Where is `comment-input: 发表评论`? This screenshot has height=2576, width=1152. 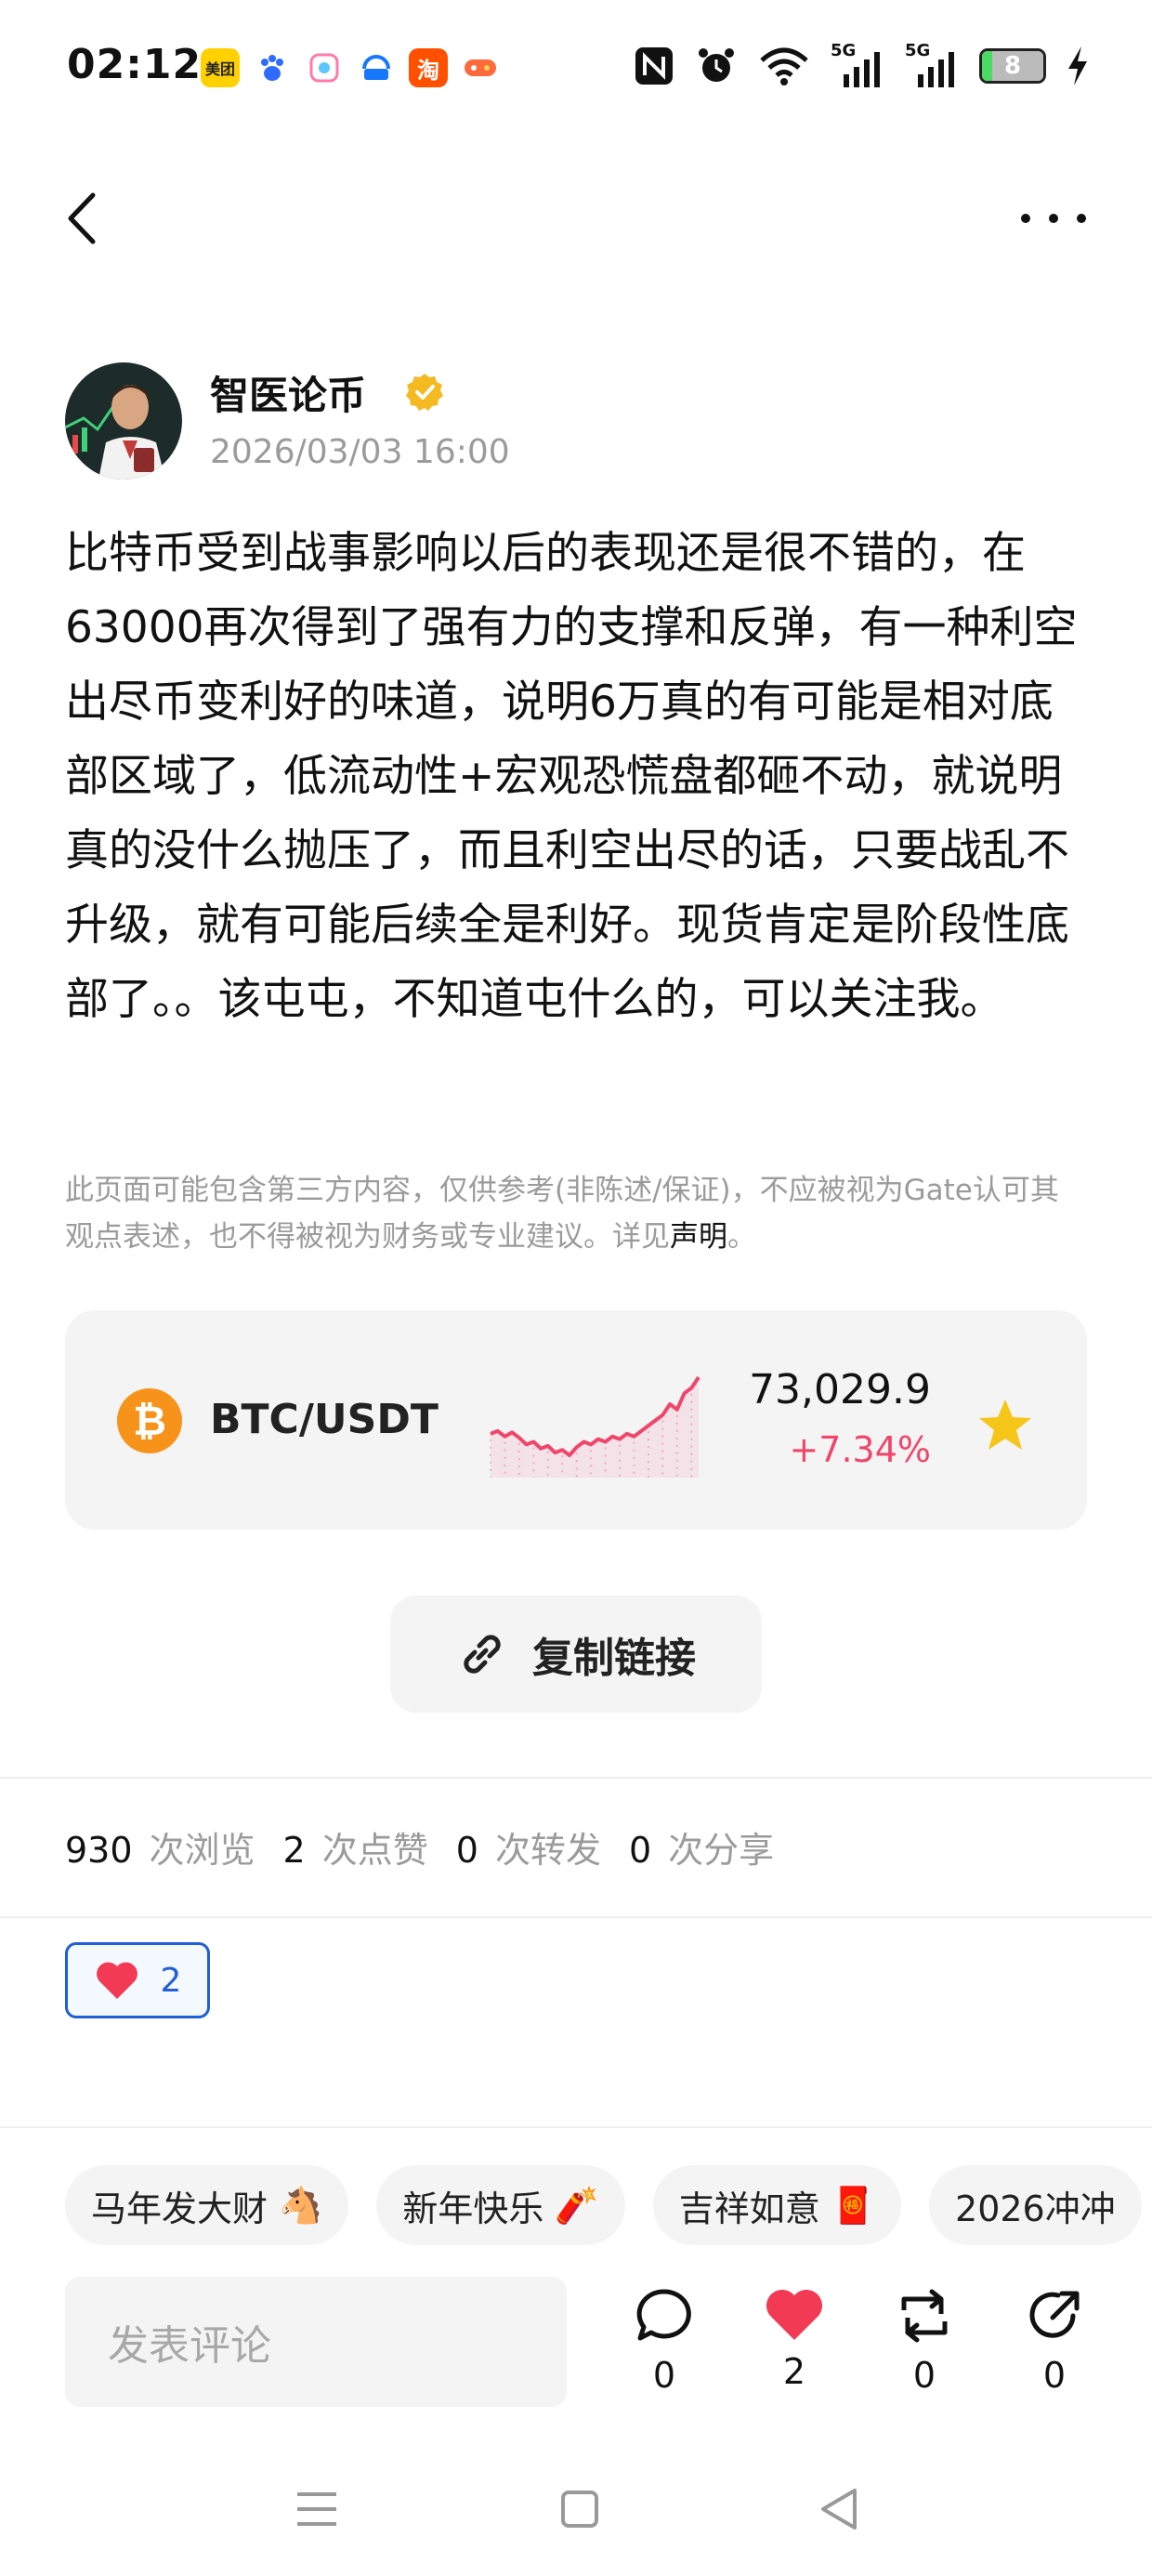
comment-input: 发表评论 is located at coordinates (316, 2342).